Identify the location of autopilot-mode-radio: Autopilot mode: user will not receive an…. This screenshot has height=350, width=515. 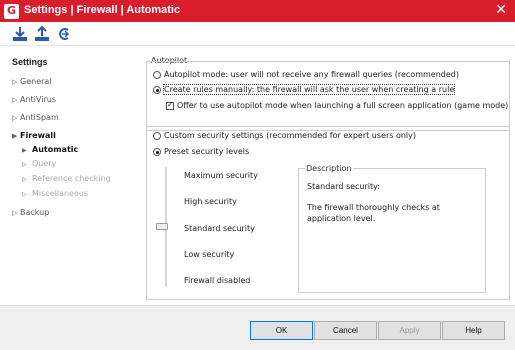
(306, 74).